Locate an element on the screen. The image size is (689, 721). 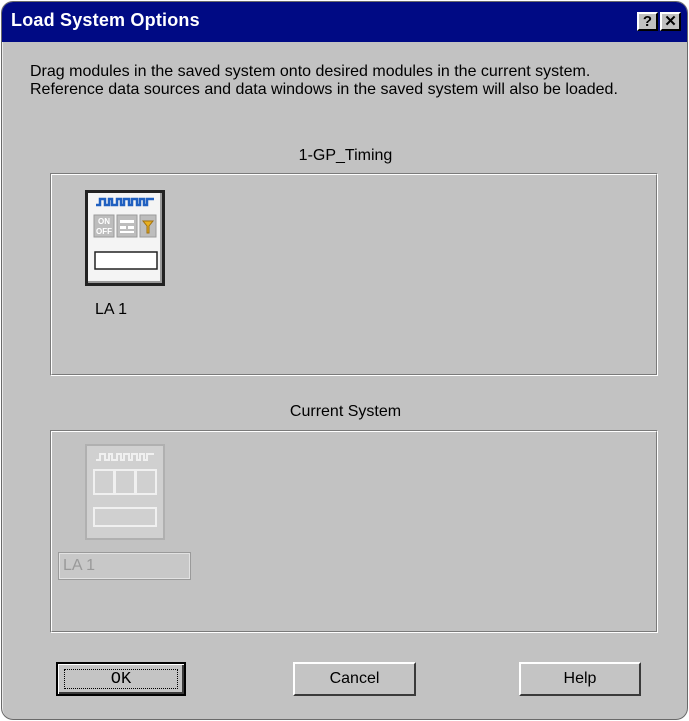
module-graphic-disabled is located at coordinates (125, 490).